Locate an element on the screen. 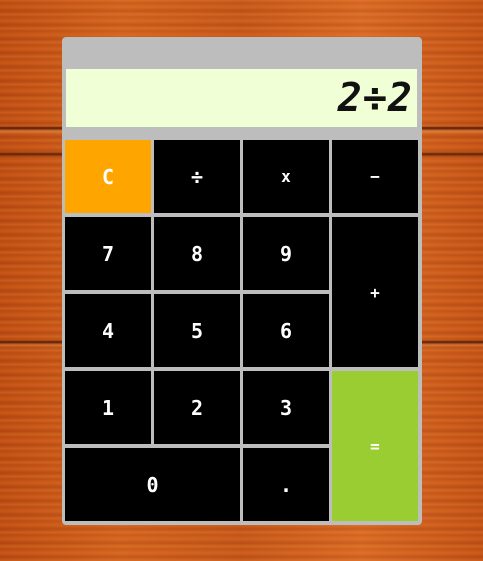  subtract-button: − is located at coordinates (375, 176).